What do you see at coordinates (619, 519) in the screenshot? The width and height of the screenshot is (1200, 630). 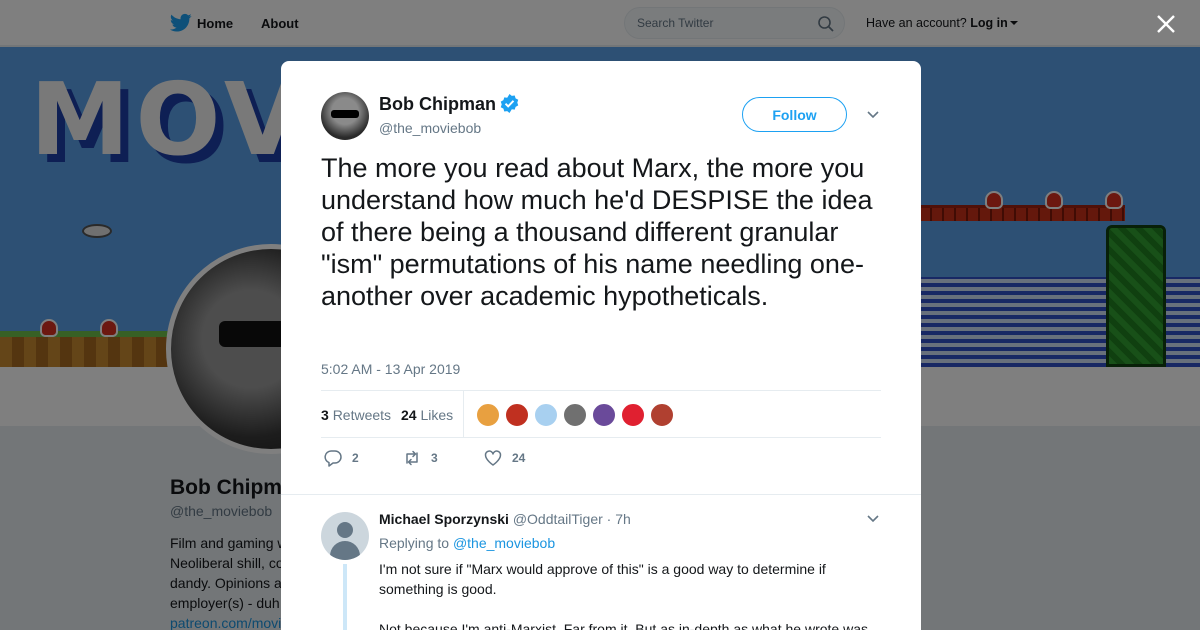 I see `reply-time: · 7h` at bounding box center [619, 519].